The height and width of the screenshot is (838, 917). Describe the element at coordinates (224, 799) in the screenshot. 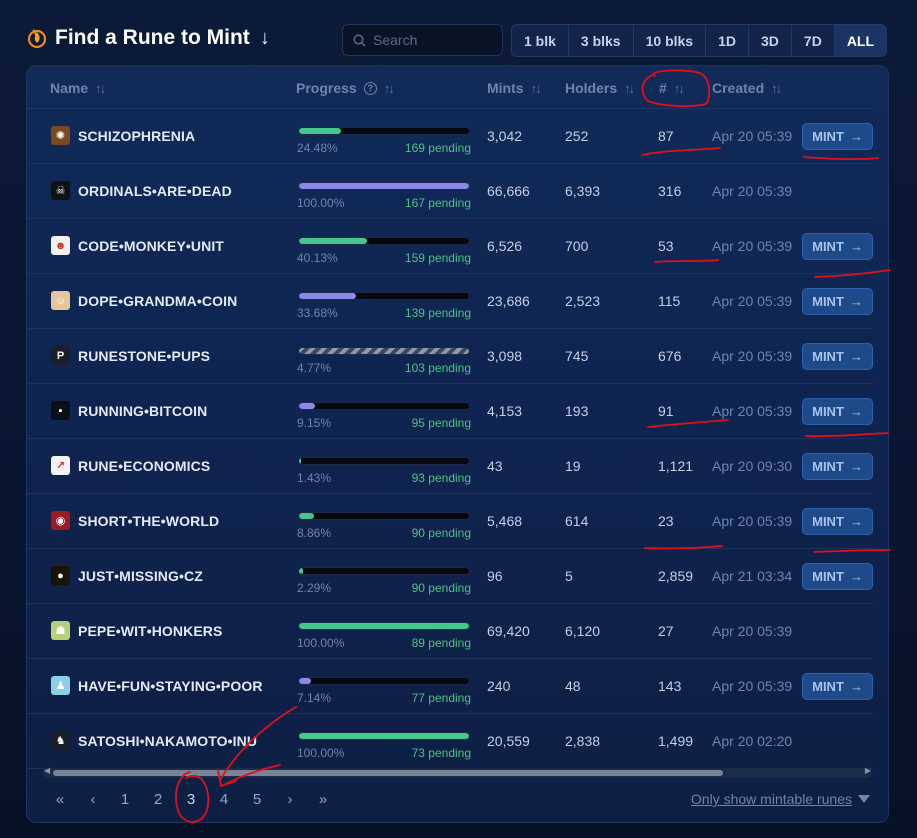

I see `page-button-4: 4` at that location.